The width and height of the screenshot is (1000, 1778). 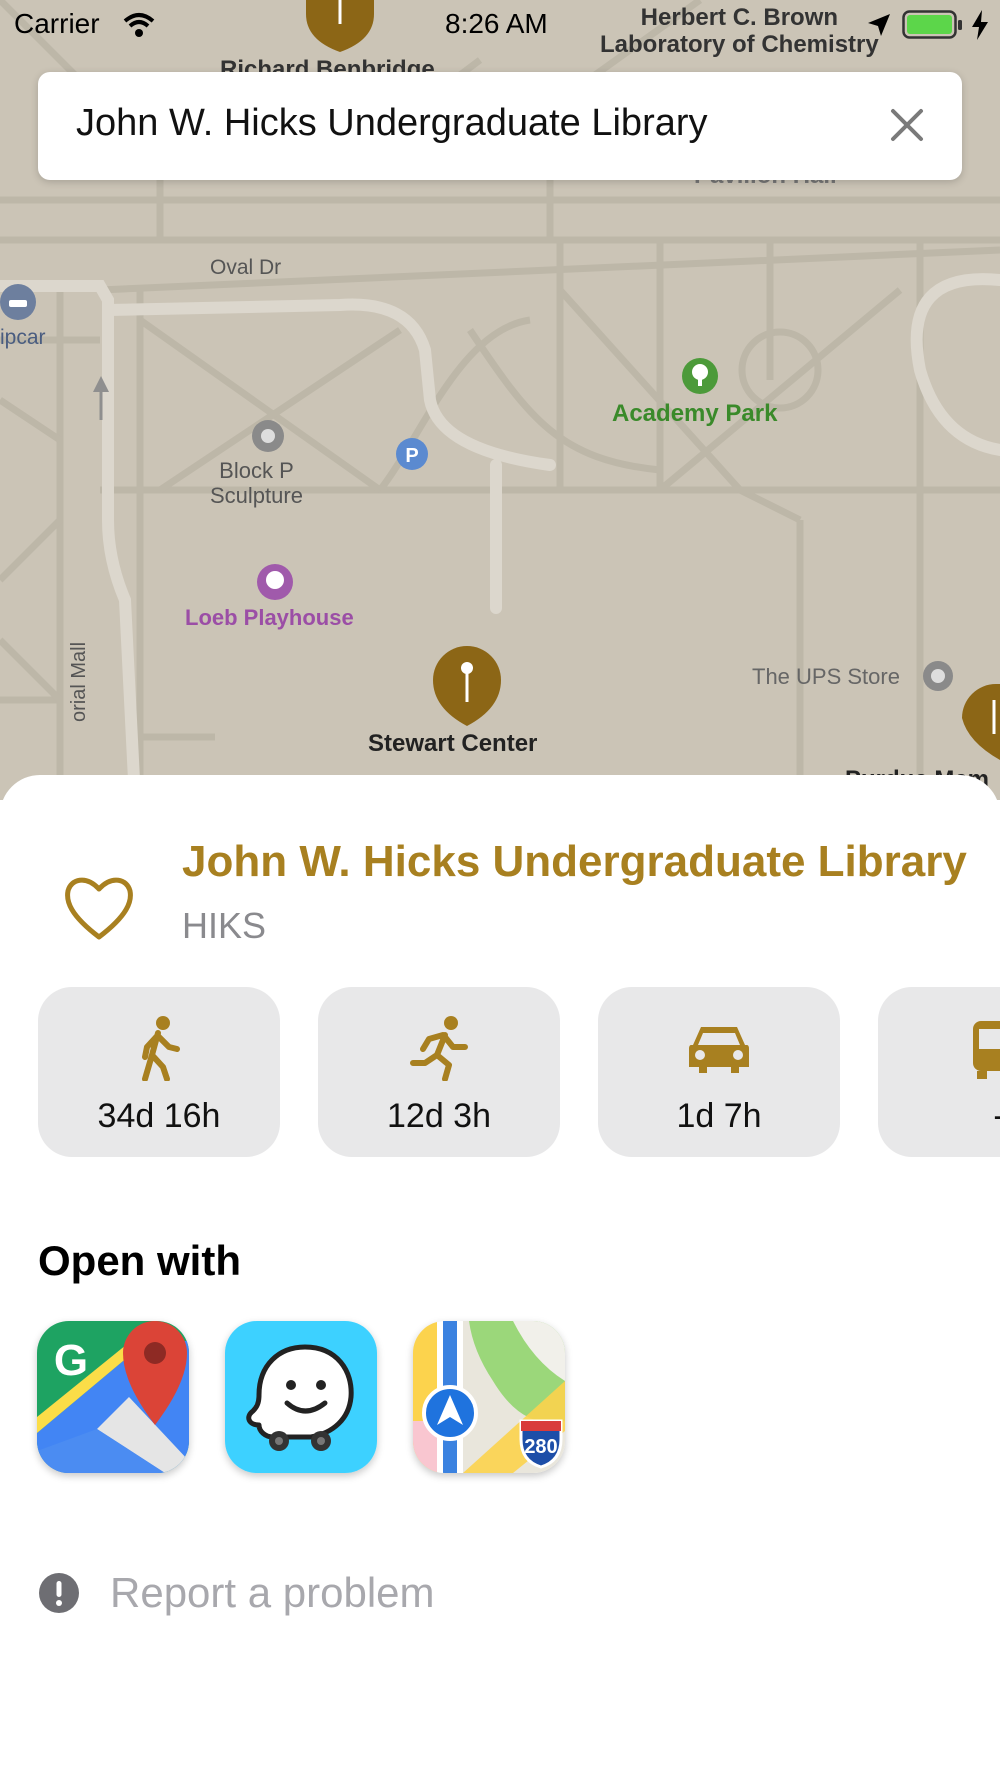 I want to click on location-arrow-icon, so click(x=879, y=25).